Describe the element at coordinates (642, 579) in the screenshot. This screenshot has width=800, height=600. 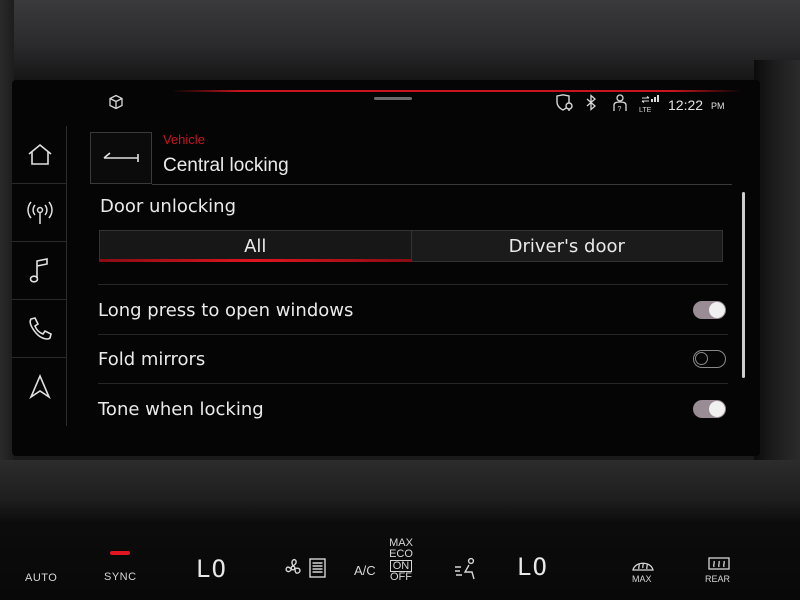
I see `max-defrost-label: MAX` at that location.